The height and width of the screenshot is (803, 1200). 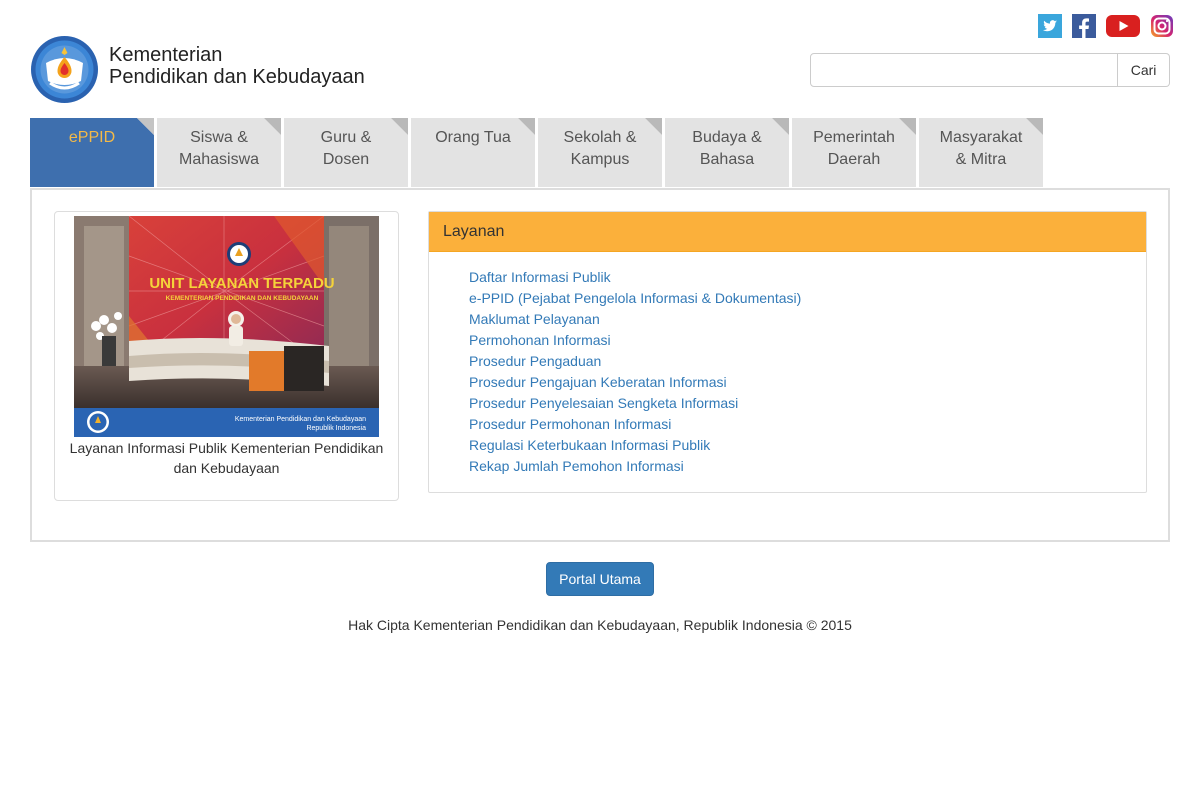 I want to click on facebook-icon, so click(x=1084, y=26).